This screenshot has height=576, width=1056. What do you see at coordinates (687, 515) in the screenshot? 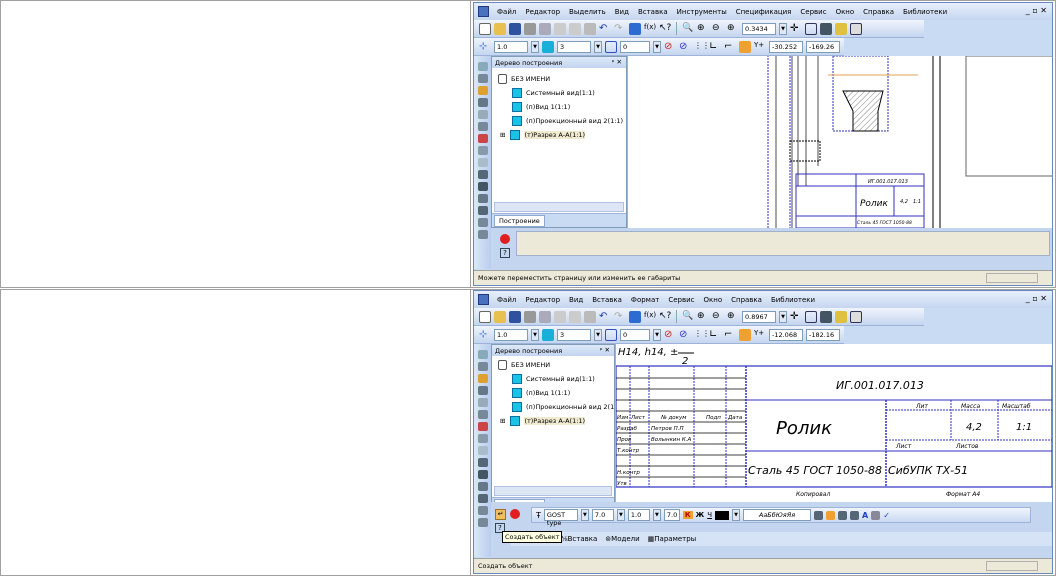
I see `italic-button: К` at bounding box center [687, 515].